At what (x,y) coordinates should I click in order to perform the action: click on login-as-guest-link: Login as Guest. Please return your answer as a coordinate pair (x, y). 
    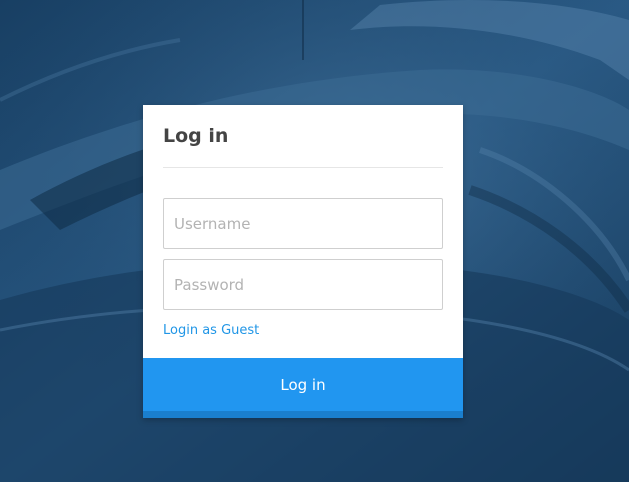
    Looking at the image, I should click on (211, 331).